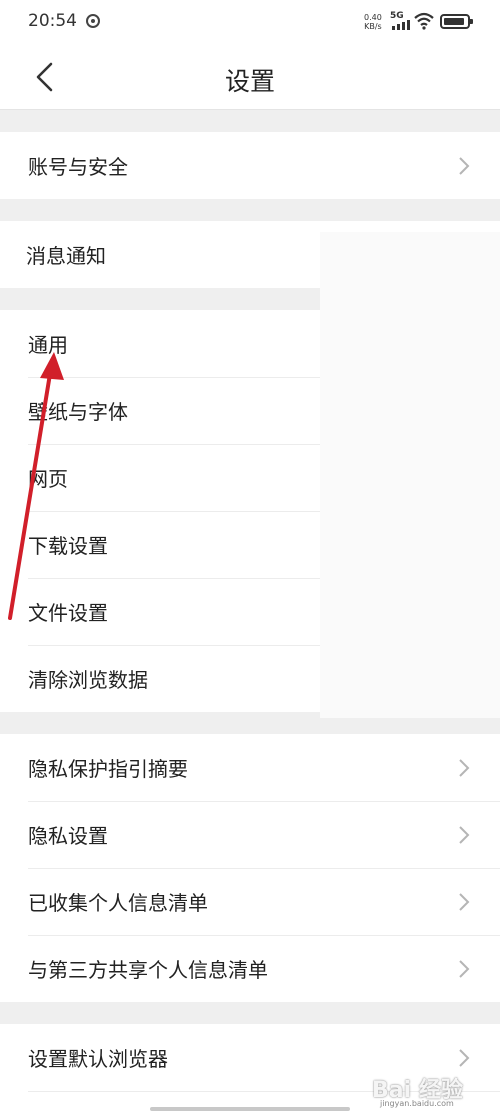  Describe the element at coordinates (250, 410) in the screenshot. I see `settings-row-wallpaper-font: 壁纸与字体` at that location.